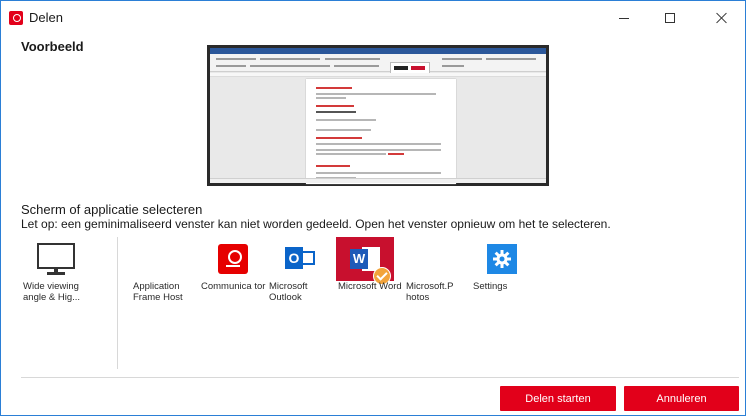 This screenshot has width=746, height=416. What do you see at coordinates (373, 18) in the screenshot?
I see `title-bar: Delen` at bounding box center [373, 18].